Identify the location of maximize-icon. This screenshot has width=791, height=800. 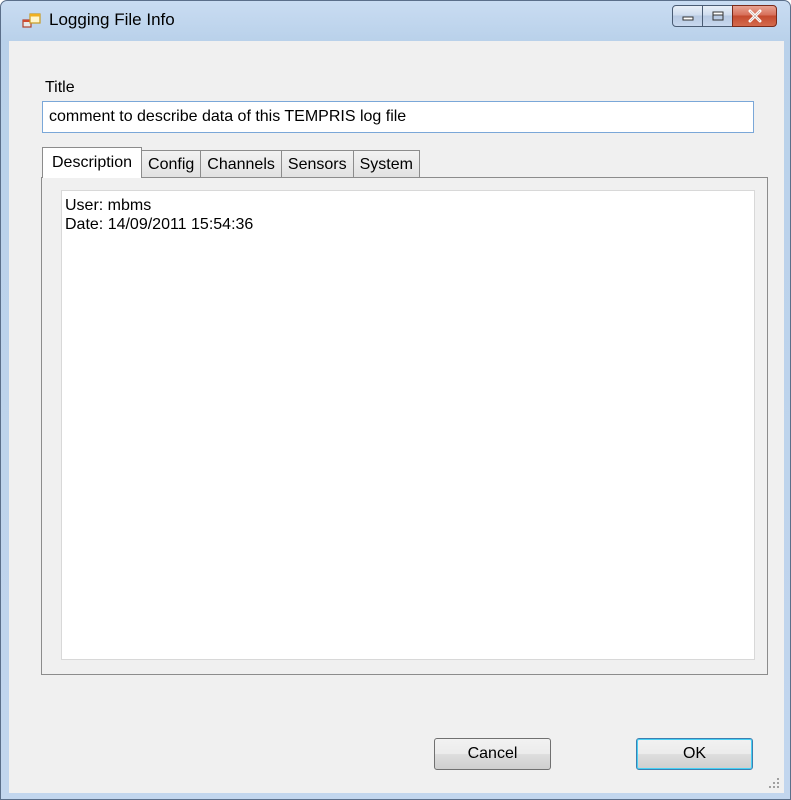
(717, 16).